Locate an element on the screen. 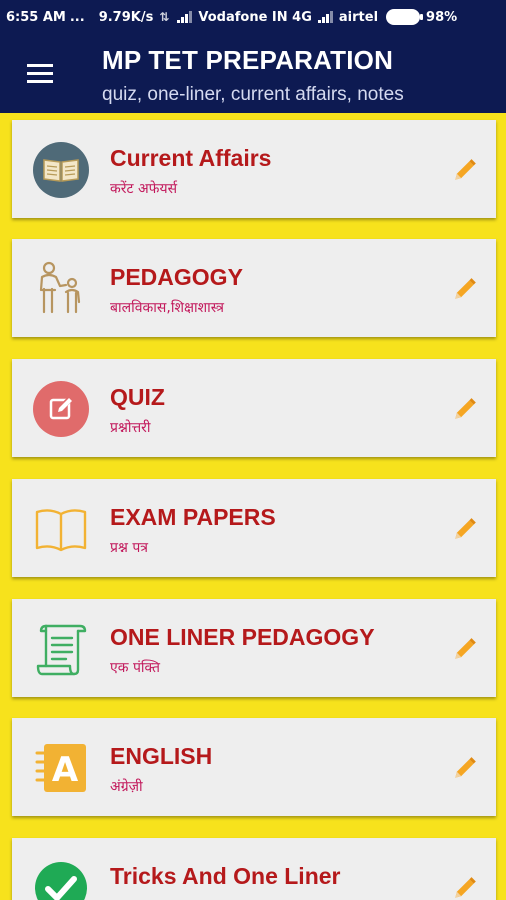 Image resolution: width=506 pixels, height=900 pixels. card-title: Current Affairs is located at coordinates (191, 158).